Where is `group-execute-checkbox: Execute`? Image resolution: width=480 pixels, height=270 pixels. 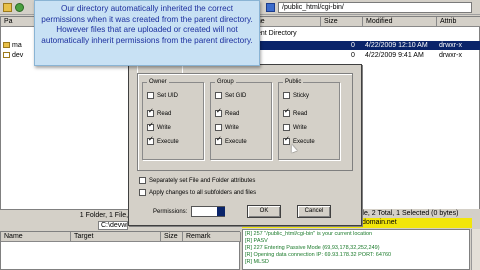
group-execute-checkbox: Execute is located at coordinates (231, 141).